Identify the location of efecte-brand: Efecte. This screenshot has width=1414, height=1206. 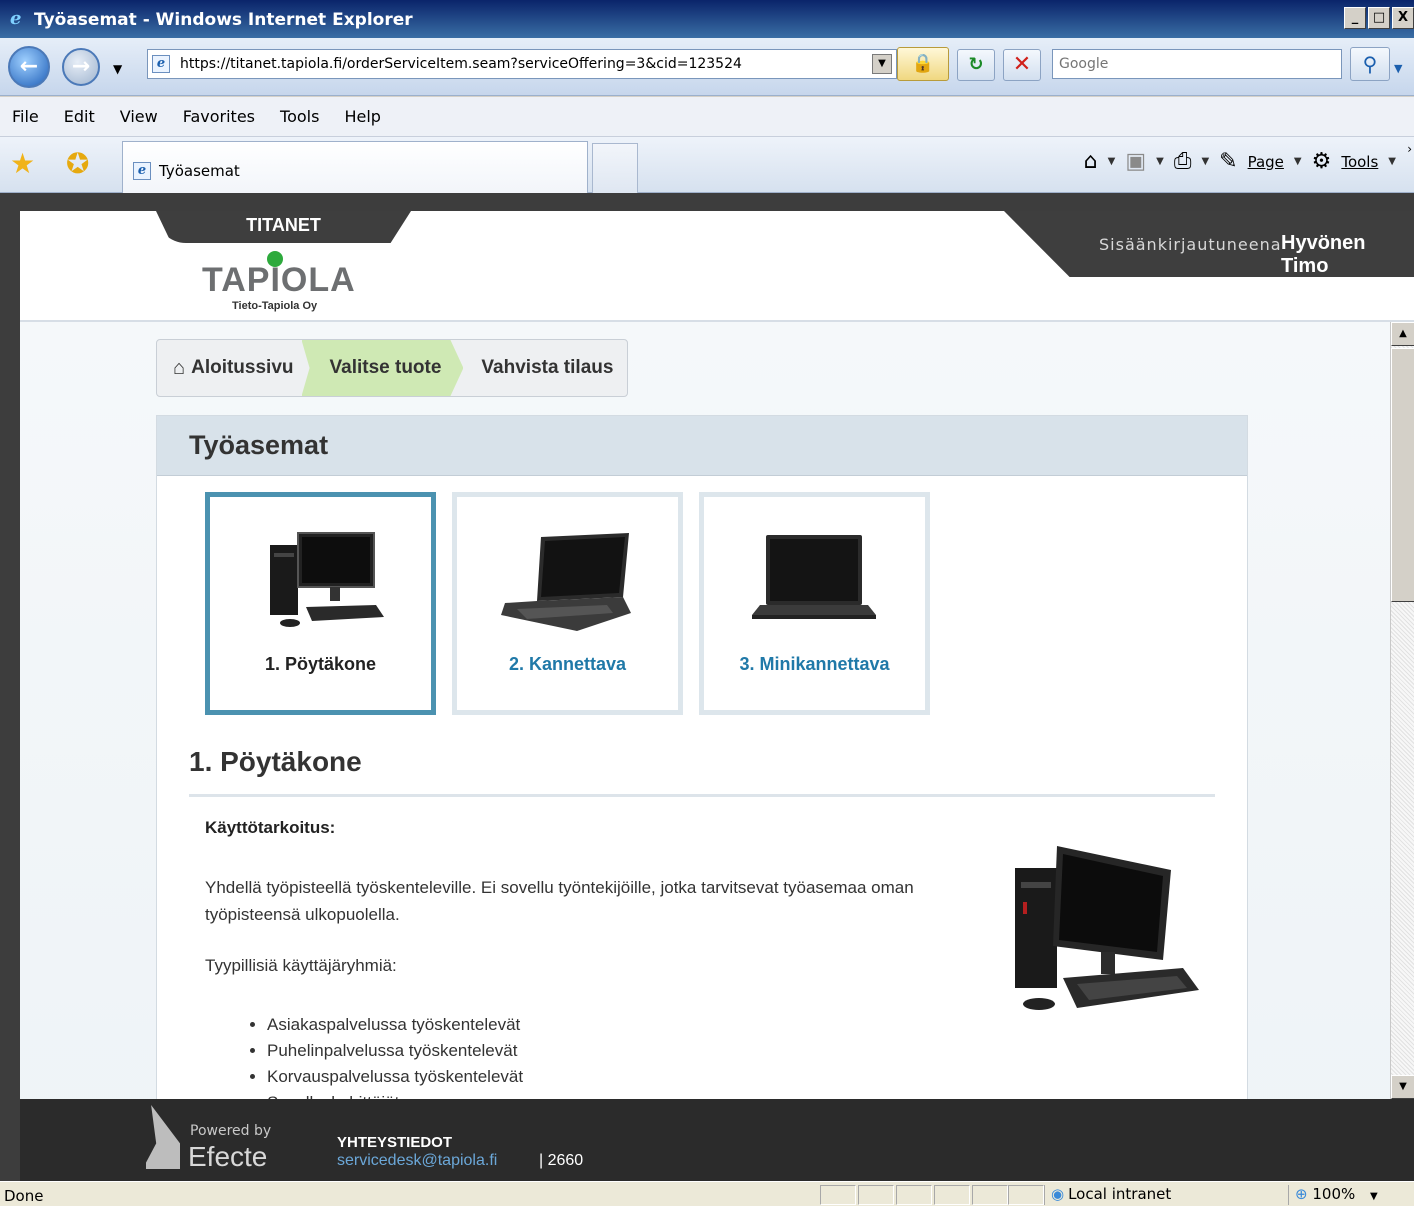
(227, 1157).